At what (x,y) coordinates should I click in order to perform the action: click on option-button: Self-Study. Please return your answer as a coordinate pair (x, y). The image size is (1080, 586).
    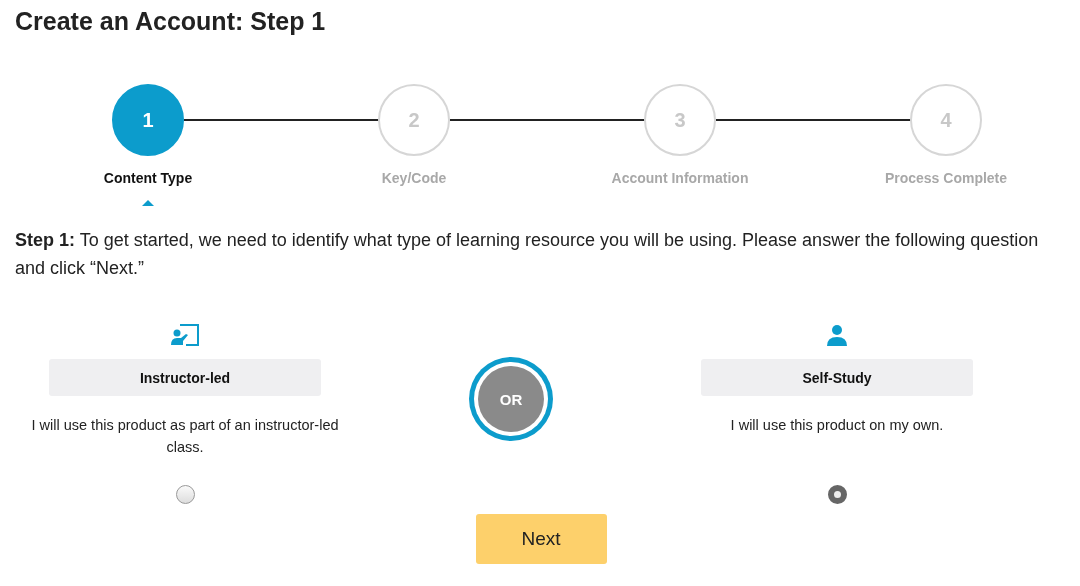
    Looking at the image, I should click on (837, 377).